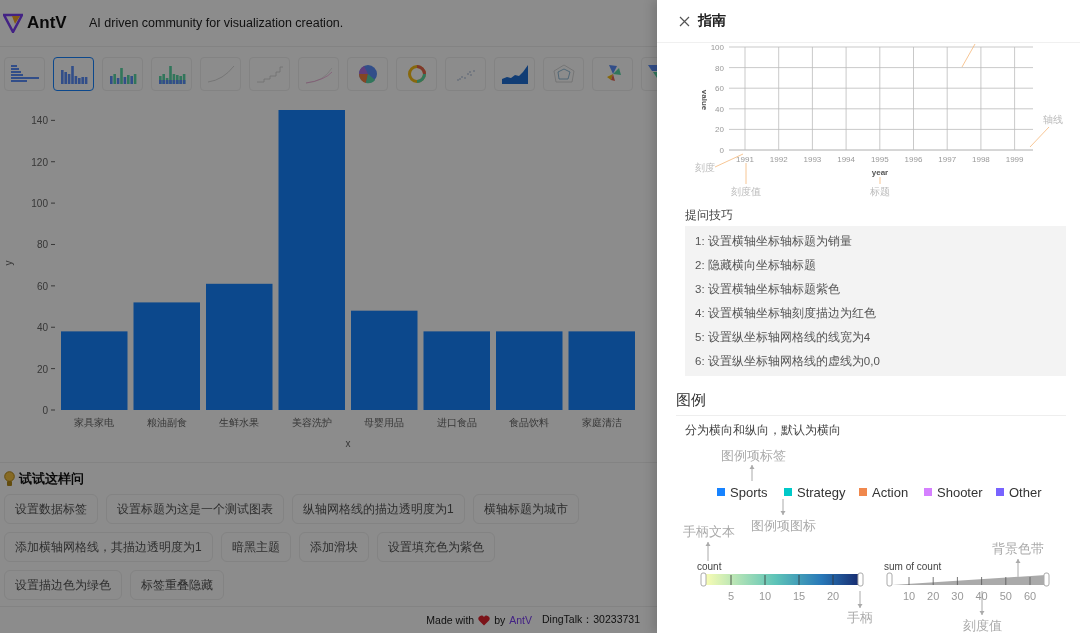 The height and width of the screenshot is (633, 1080). I want to click on tip-text: 6: 设置纵坐标轴网格线的虚线为0,0, so click(788, 361).